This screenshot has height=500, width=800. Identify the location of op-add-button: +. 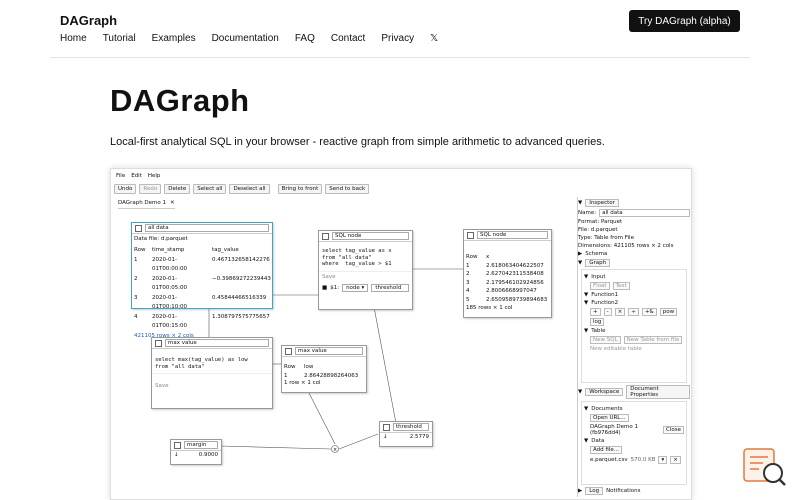
(595, 312).